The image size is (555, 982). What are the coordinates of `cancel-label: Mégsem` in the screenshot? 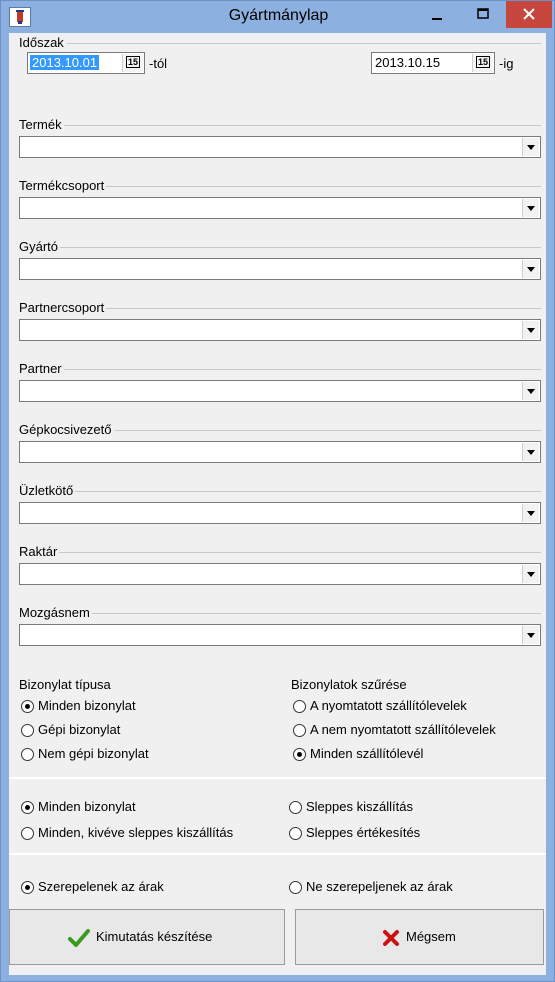 It's located at (431, 936).